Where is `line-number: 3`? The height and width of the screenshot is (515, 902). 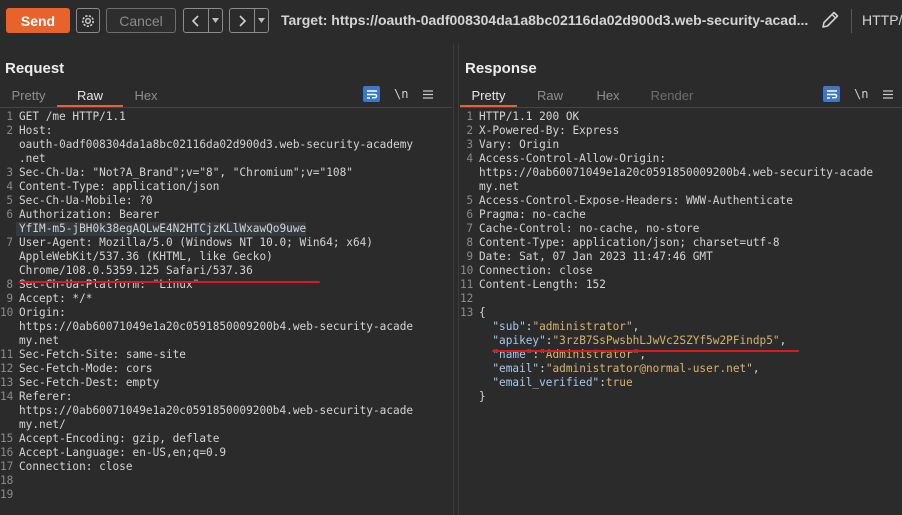
line-number: 3 is located at coordinates (9, 172).